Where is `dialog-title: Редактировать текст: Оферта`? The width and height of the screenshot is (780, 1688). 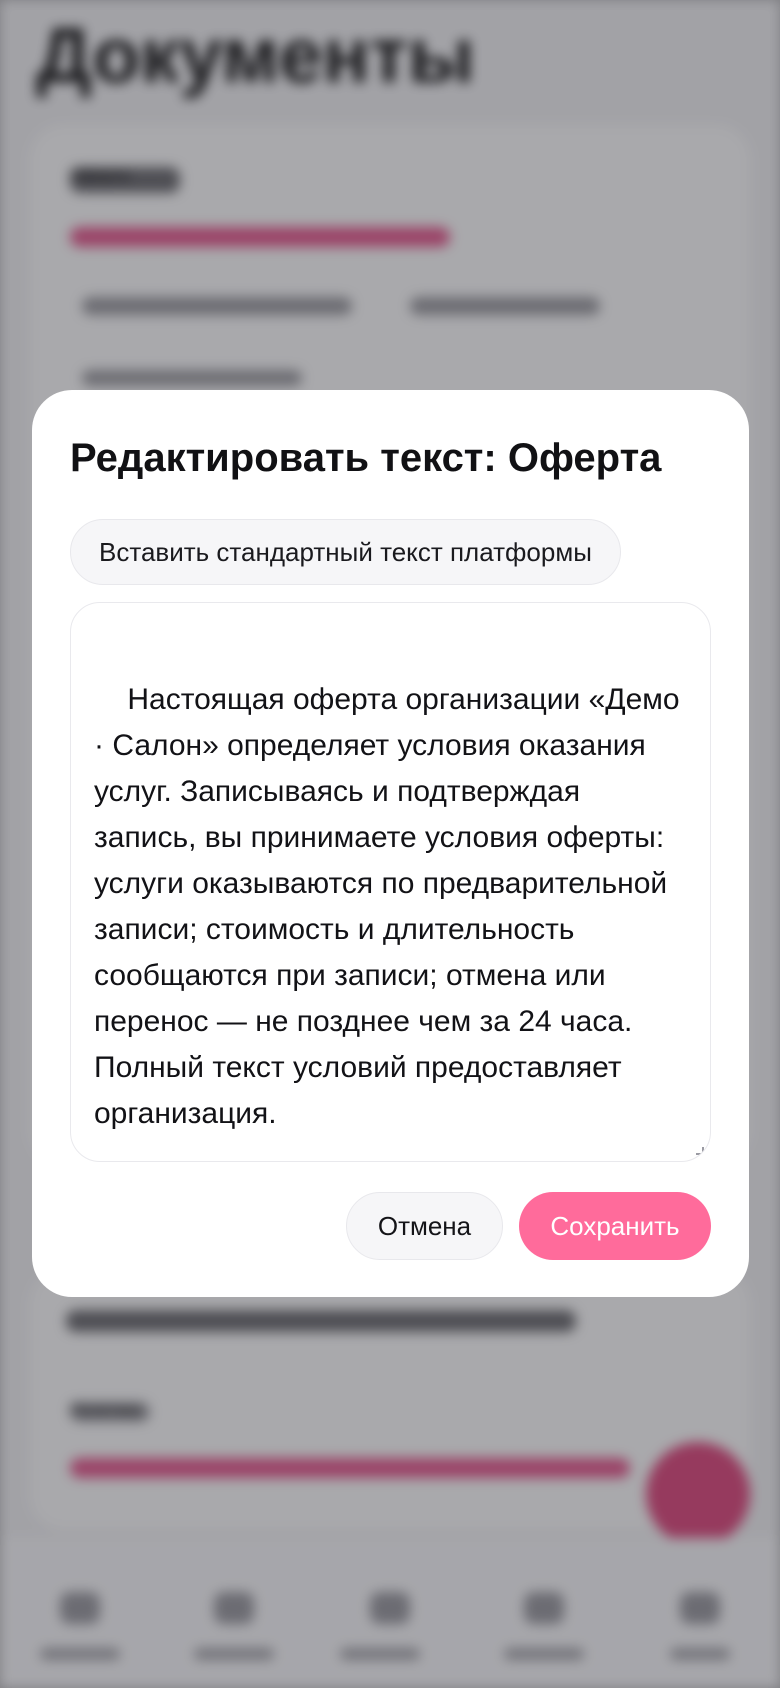
dialog-title: Редактировать текст: Оферта is located at coordinates (366, 458).